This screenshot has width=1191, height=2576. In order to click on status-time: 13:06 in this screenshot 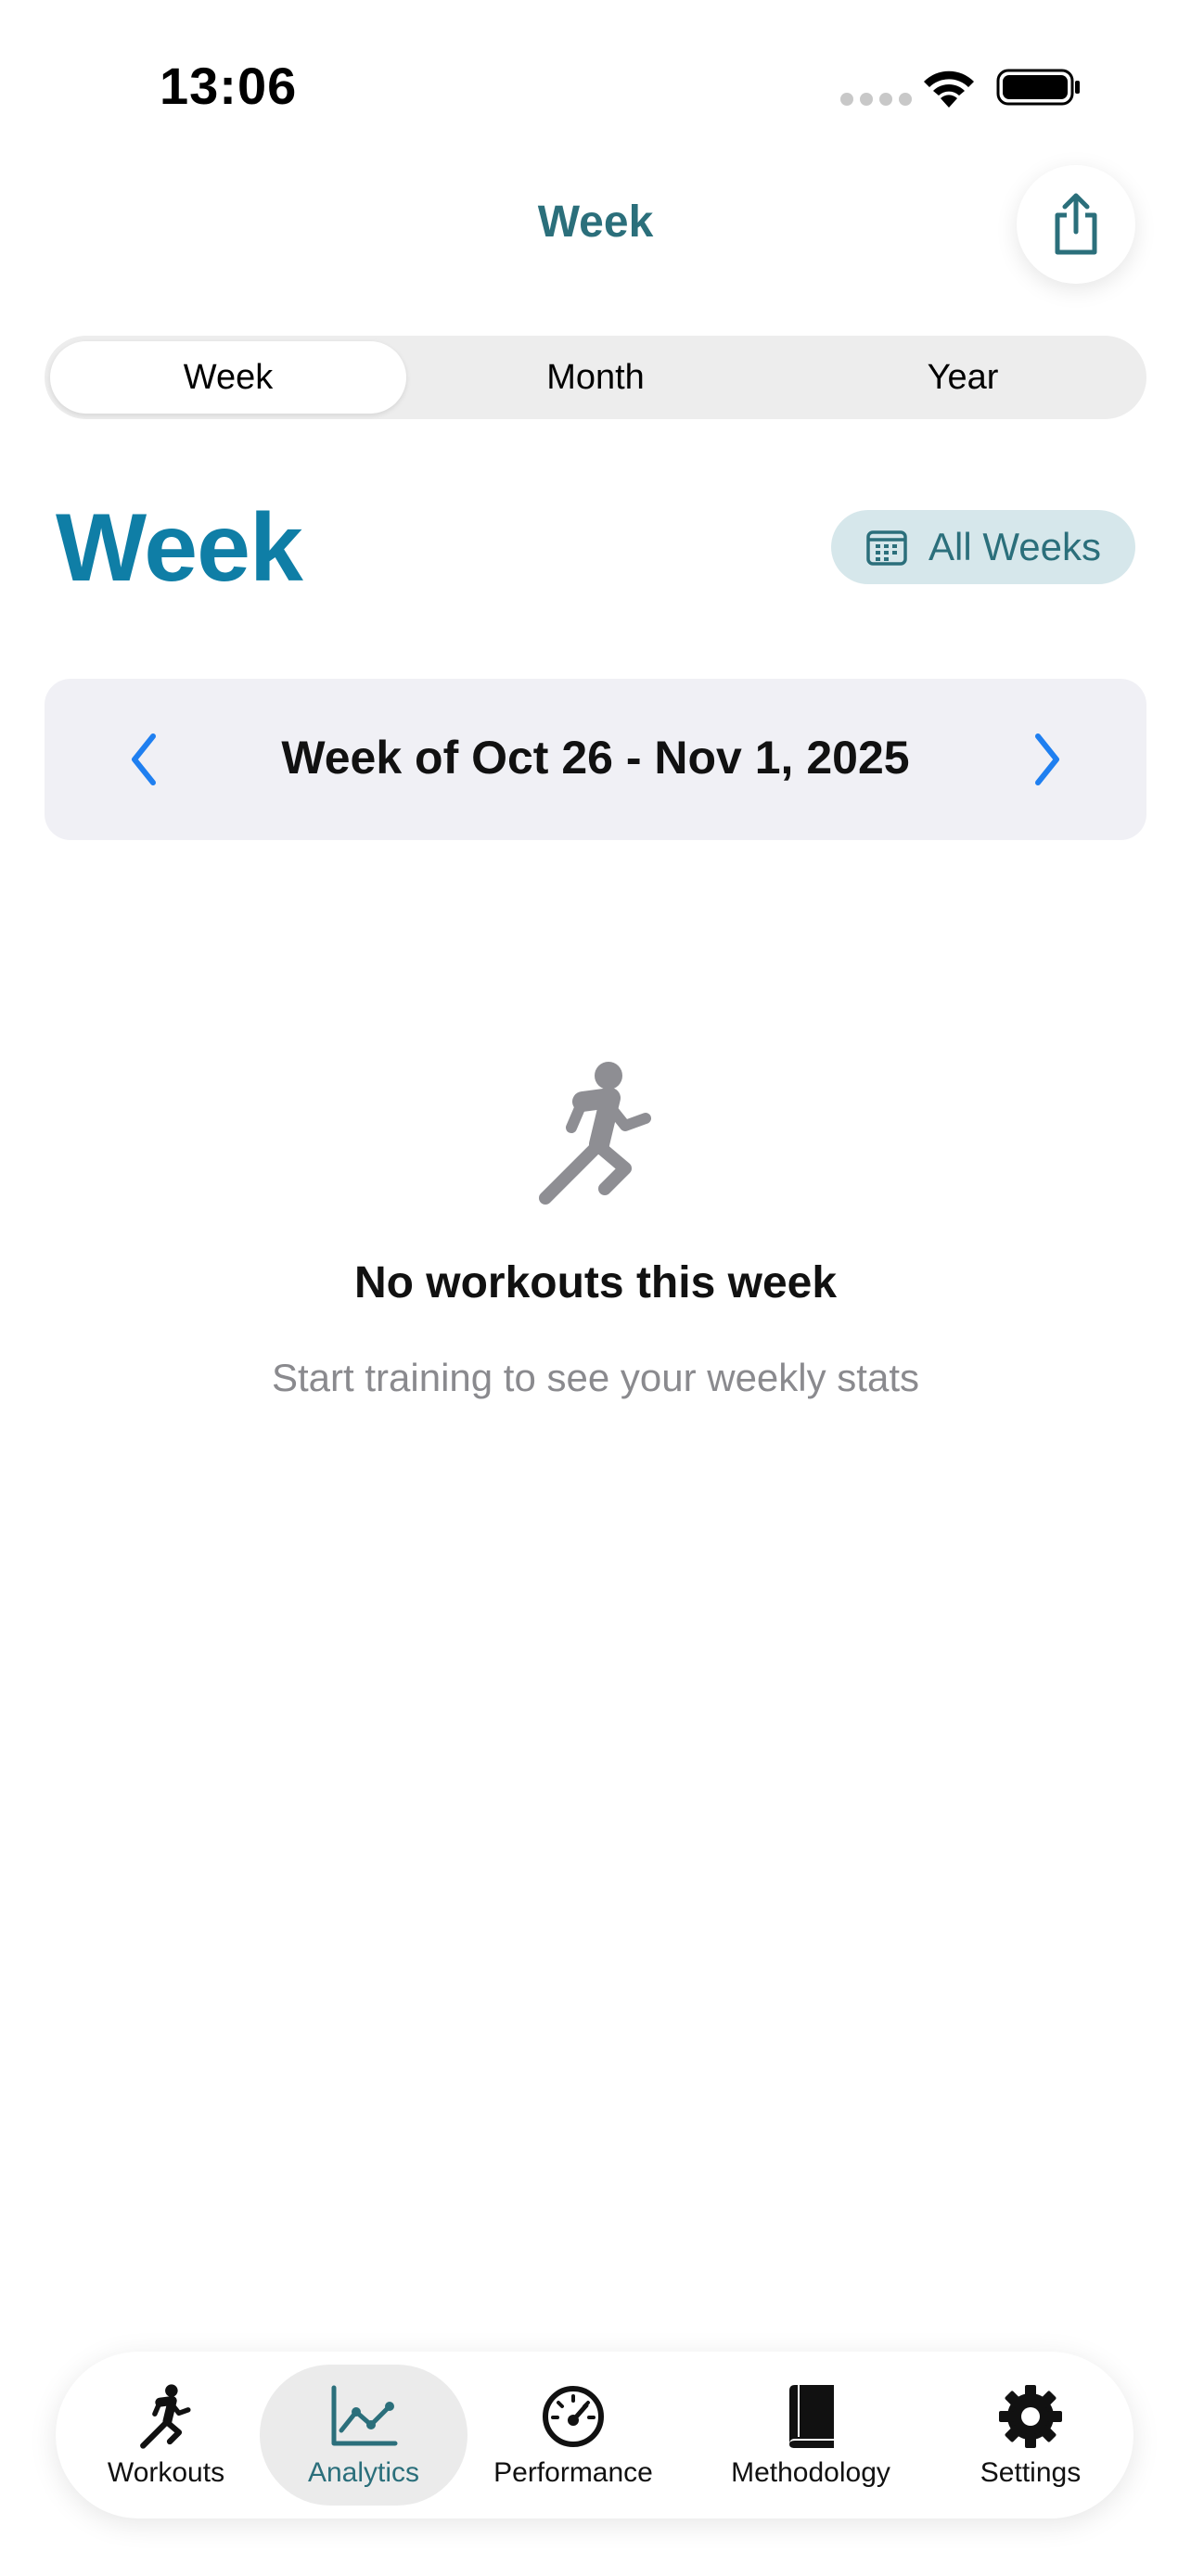, I will do `click(229, 86)`.